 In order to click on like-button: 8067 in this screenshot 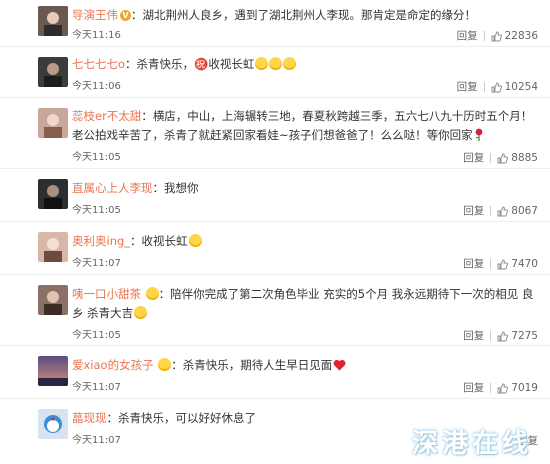, I will do `click(517, 211)`.